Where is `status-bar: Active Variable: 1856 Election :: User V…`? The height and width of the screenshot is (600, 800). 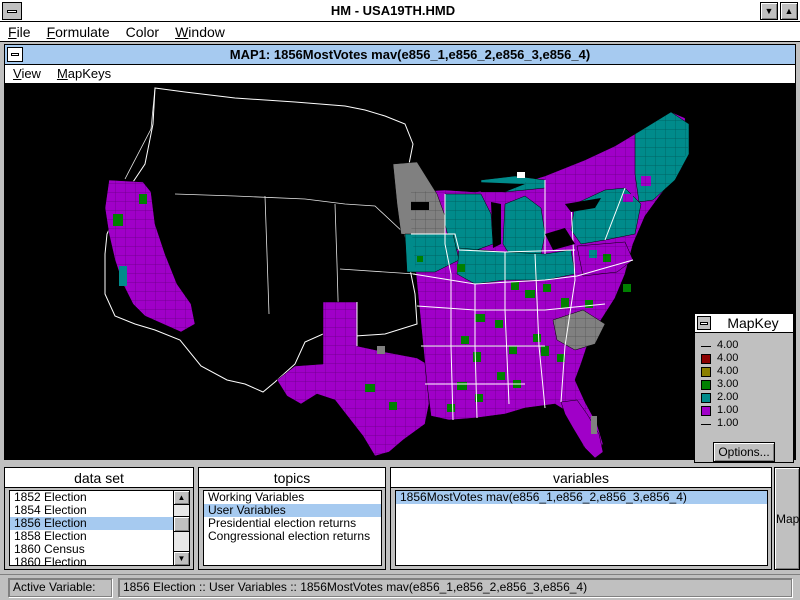 status-bar: Active Variable: 1856 Election :: User V… is located at coordinates (400, 587).